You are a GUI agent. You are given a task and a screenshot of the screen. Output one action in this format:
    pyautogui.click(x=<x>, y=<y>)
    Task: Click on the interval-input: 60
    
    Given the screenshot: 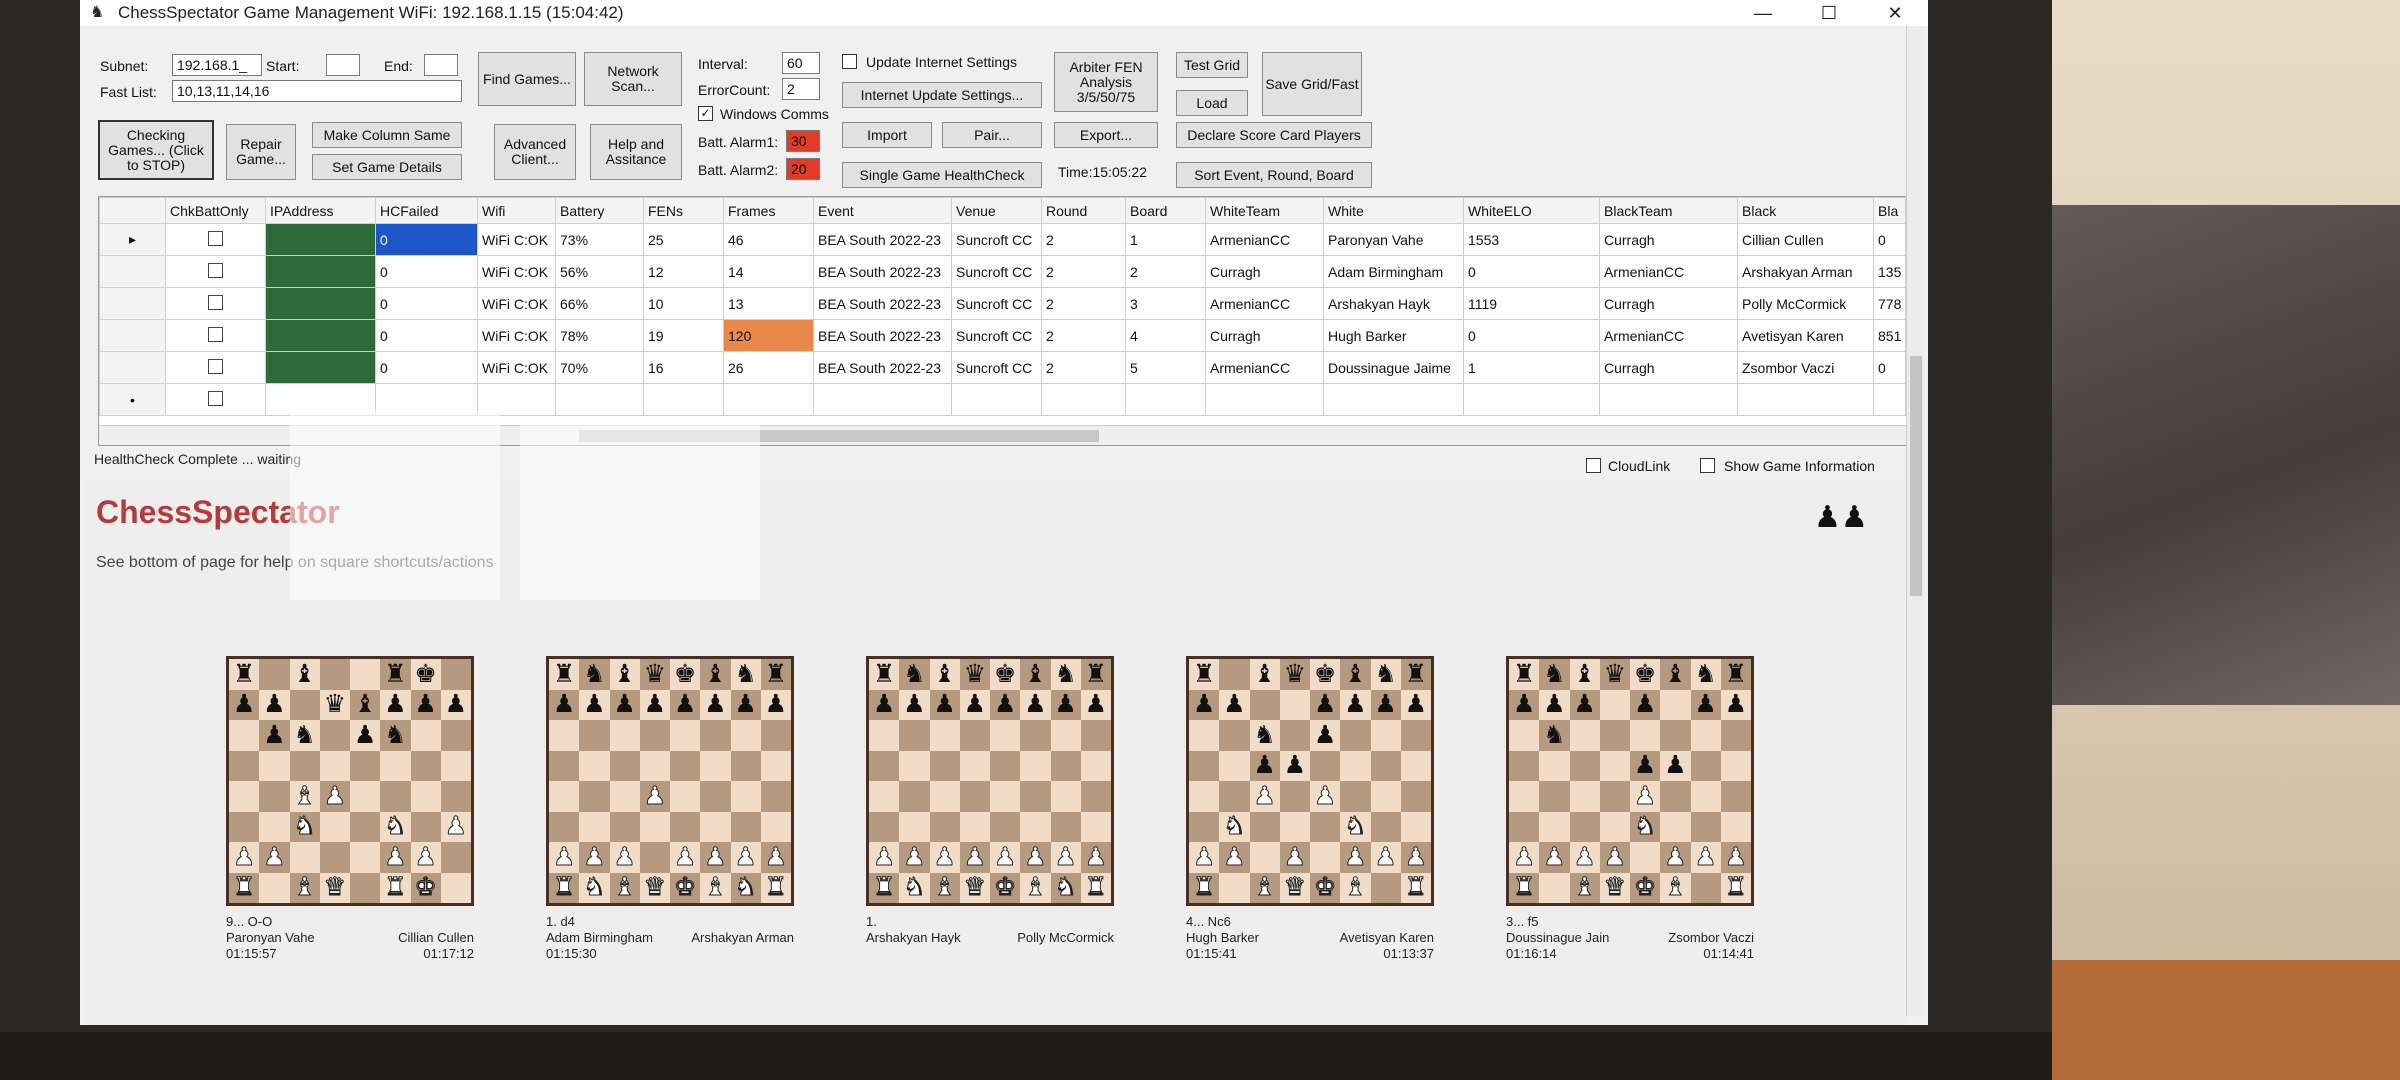 What is the action you would take?
    pyautogui.click(x=801, y=63)
    